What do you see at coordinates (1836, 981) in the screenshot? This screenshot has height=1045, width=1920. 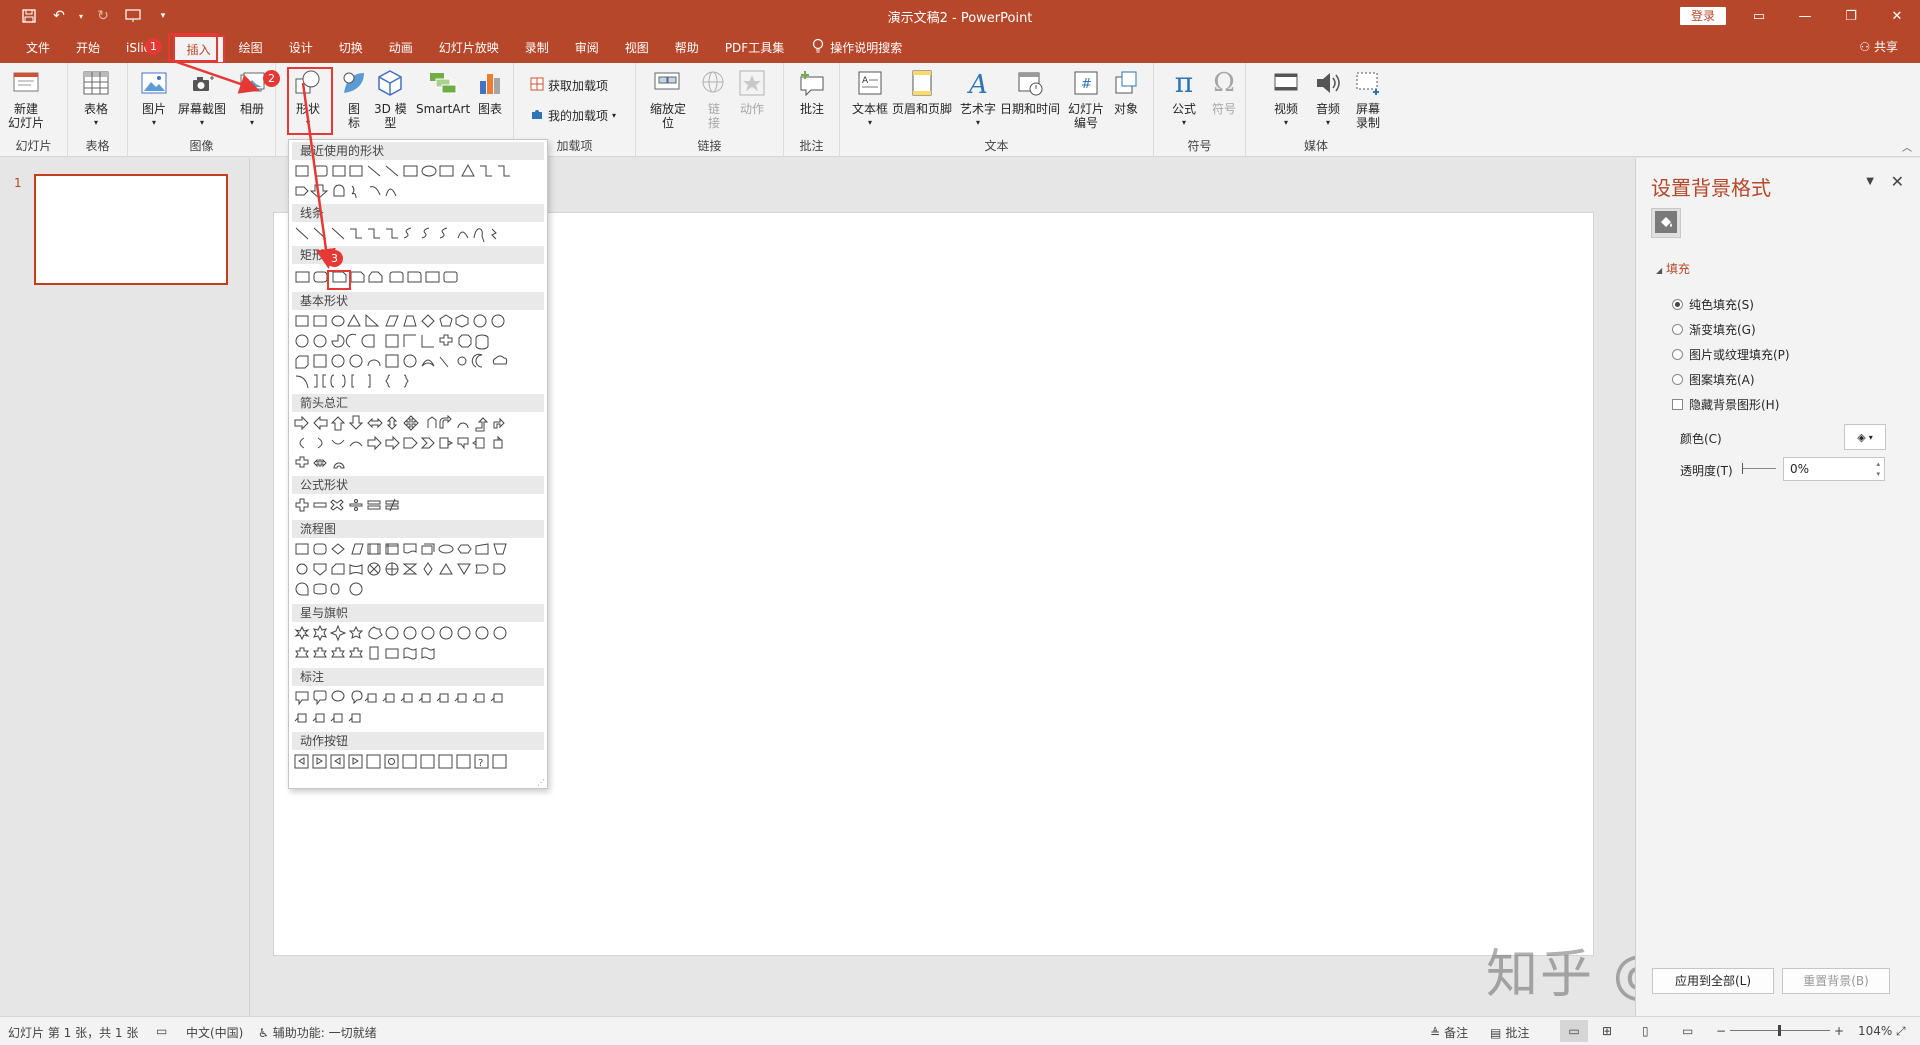 I see `reset-background-button: 重置背景(B)` at bounding box center [1836, 981].